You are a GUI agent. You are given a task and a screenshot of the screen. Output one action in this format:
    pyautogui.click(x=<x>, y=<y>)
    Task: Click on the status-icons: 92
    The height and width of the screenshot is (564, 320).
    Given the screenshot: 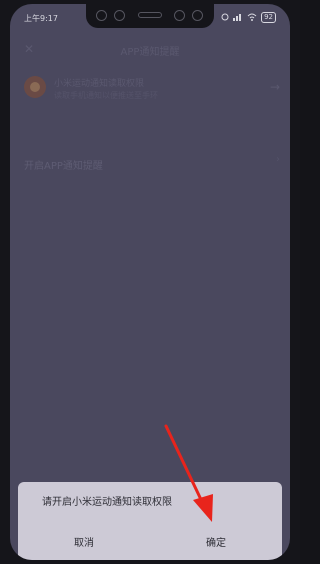 What is the action you would take?
    pyautogui.click(x=248, y=17)
    